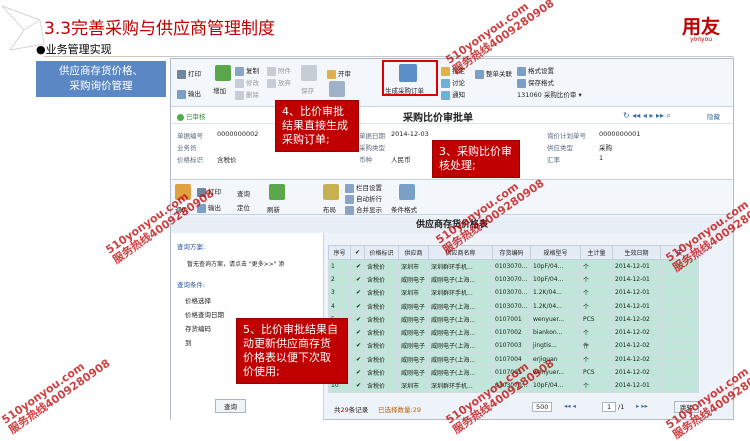  Describe the element at coordinates (243, 207) in the screenshot. I see `locate-button: 定位` at that location.